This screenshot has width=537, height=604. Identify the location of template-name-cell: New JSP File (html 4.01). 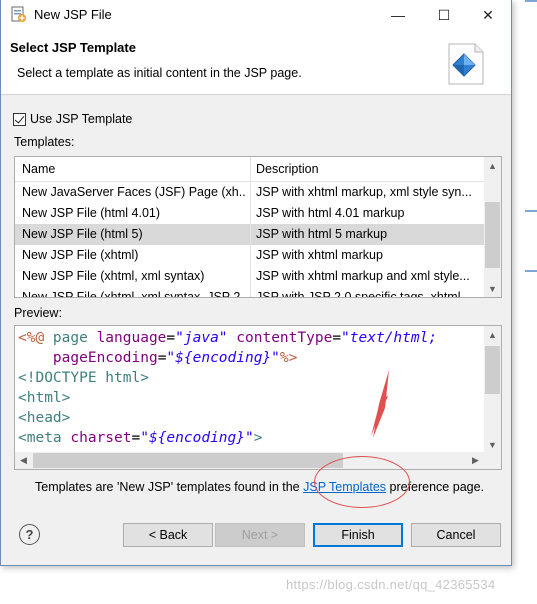
(91, 213).